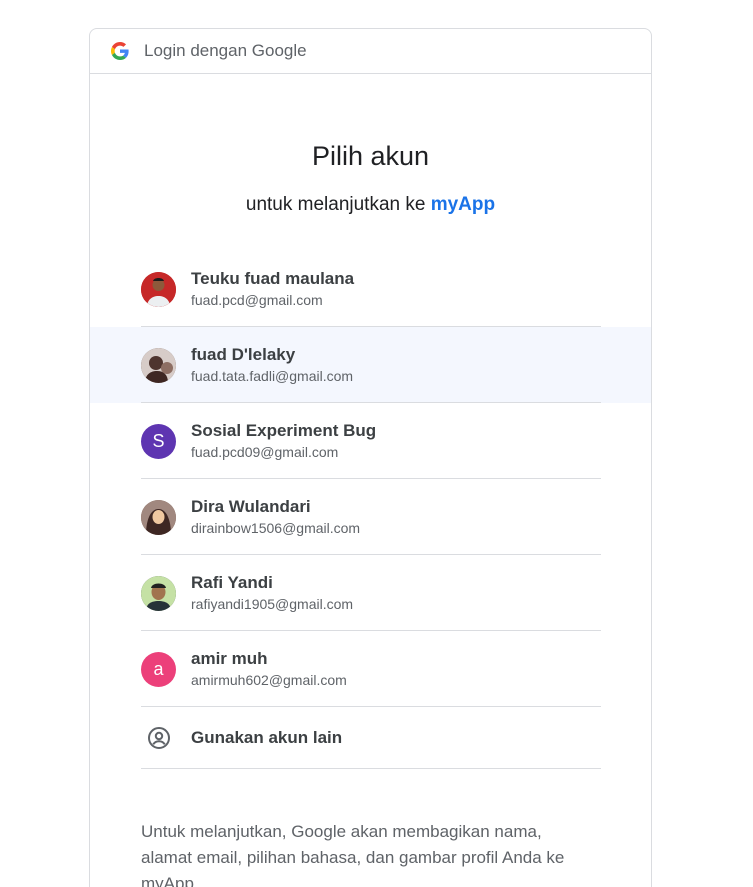  Describe the element at coordinates (370, 669) in the screenshot. I see `account-item: a amir muh amirmuh602@gmail.com` at that location.